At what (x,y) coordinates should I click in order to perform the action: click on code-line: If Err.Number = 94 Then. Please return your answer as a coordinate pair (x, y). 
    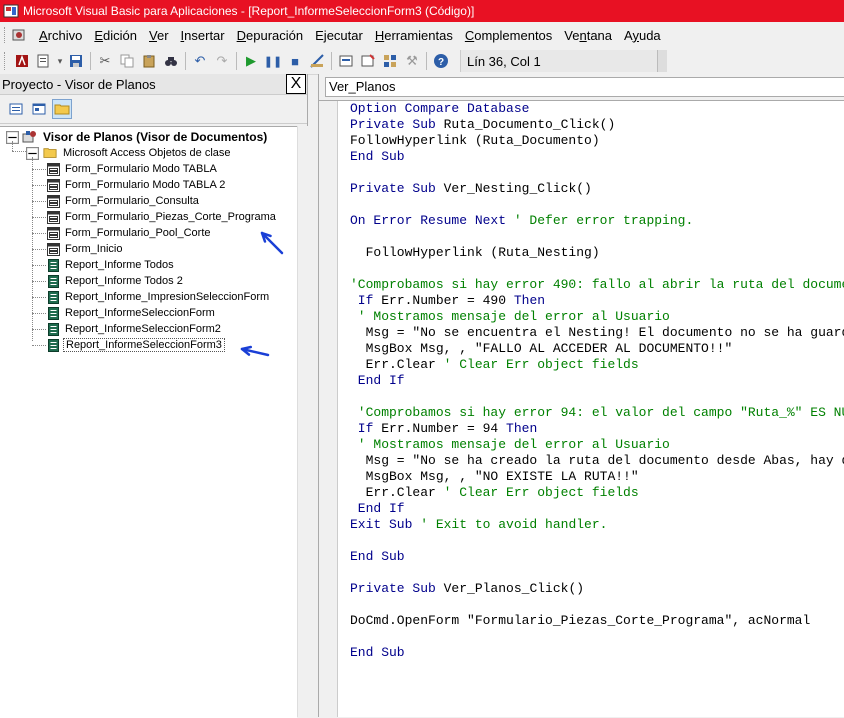
    Looking at the image, I should click on (591, 429).